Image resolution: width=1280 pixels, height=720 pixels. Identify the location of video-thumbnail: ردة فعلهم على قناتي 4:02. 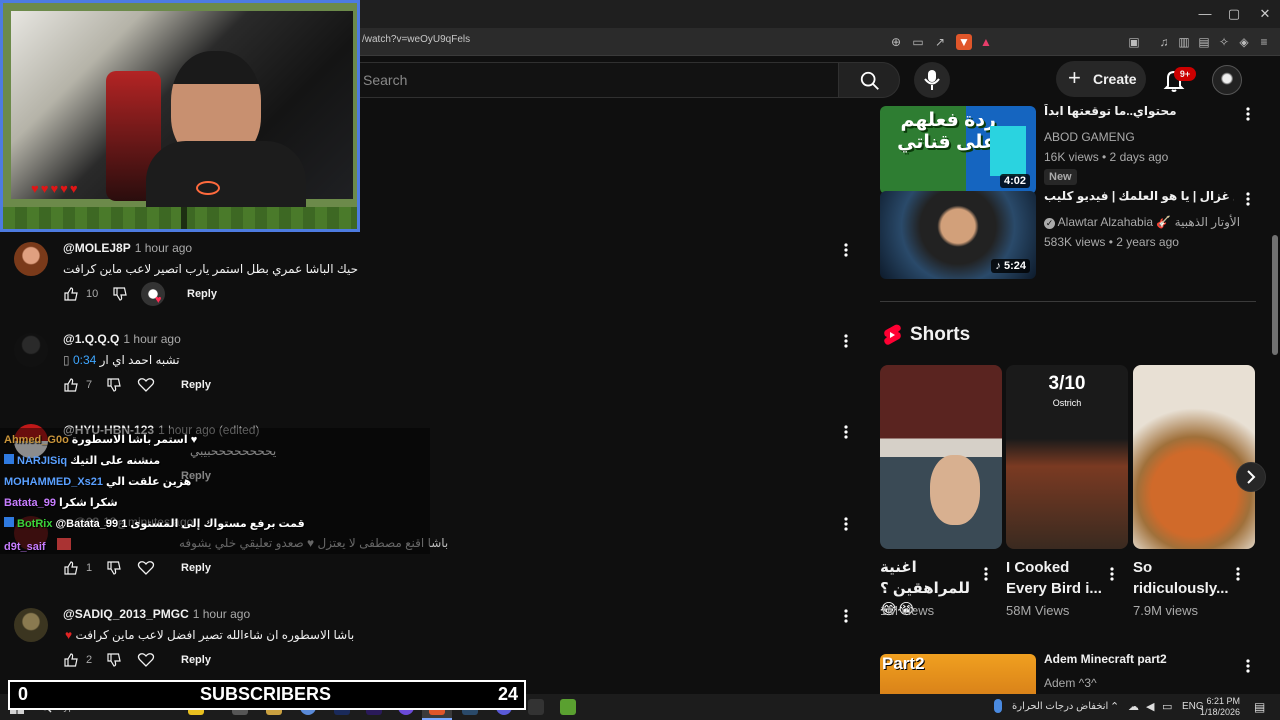
(958, 150).